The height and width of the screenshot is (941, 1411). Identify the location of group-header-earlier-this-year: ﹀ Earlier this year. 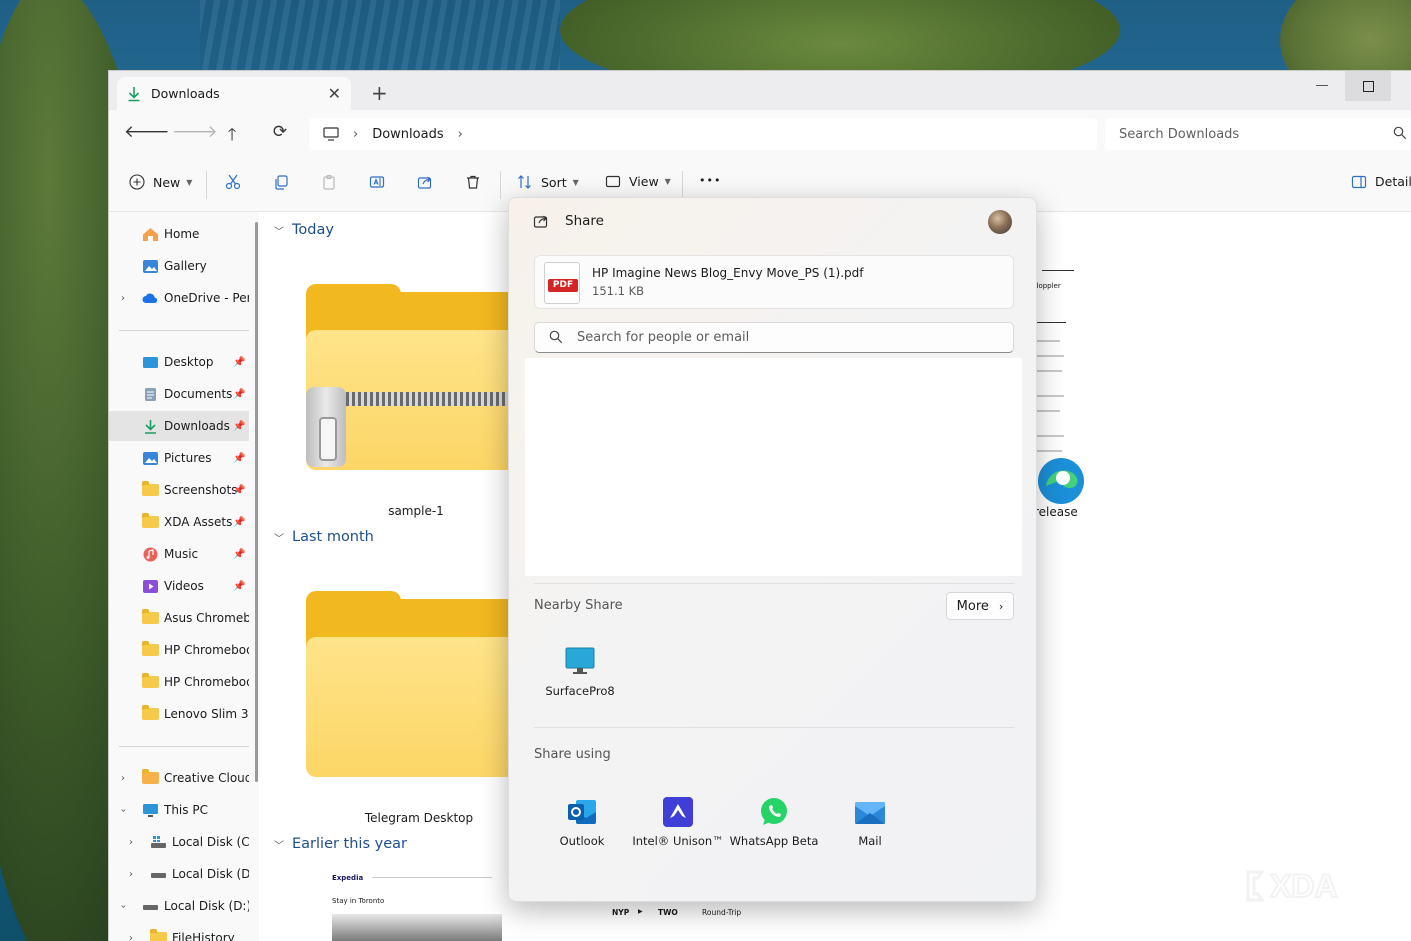
(340, 844).